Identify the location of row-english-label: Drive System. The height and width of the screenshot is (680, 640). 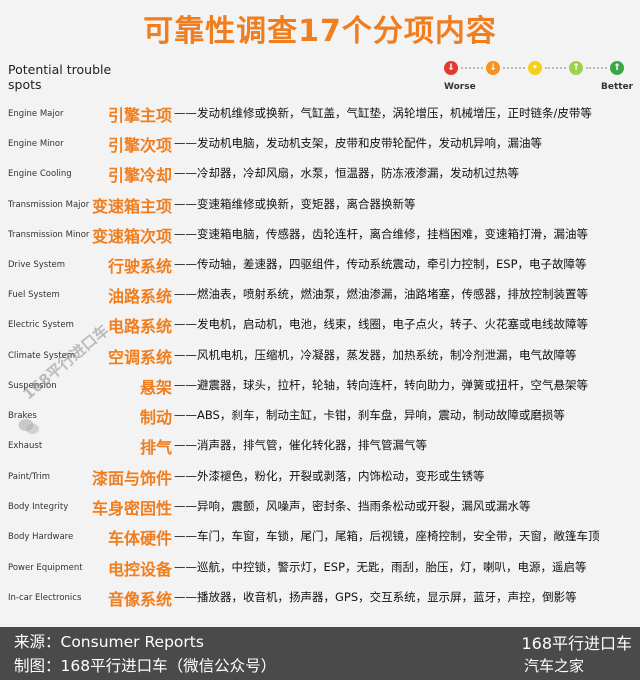
(37, 265).